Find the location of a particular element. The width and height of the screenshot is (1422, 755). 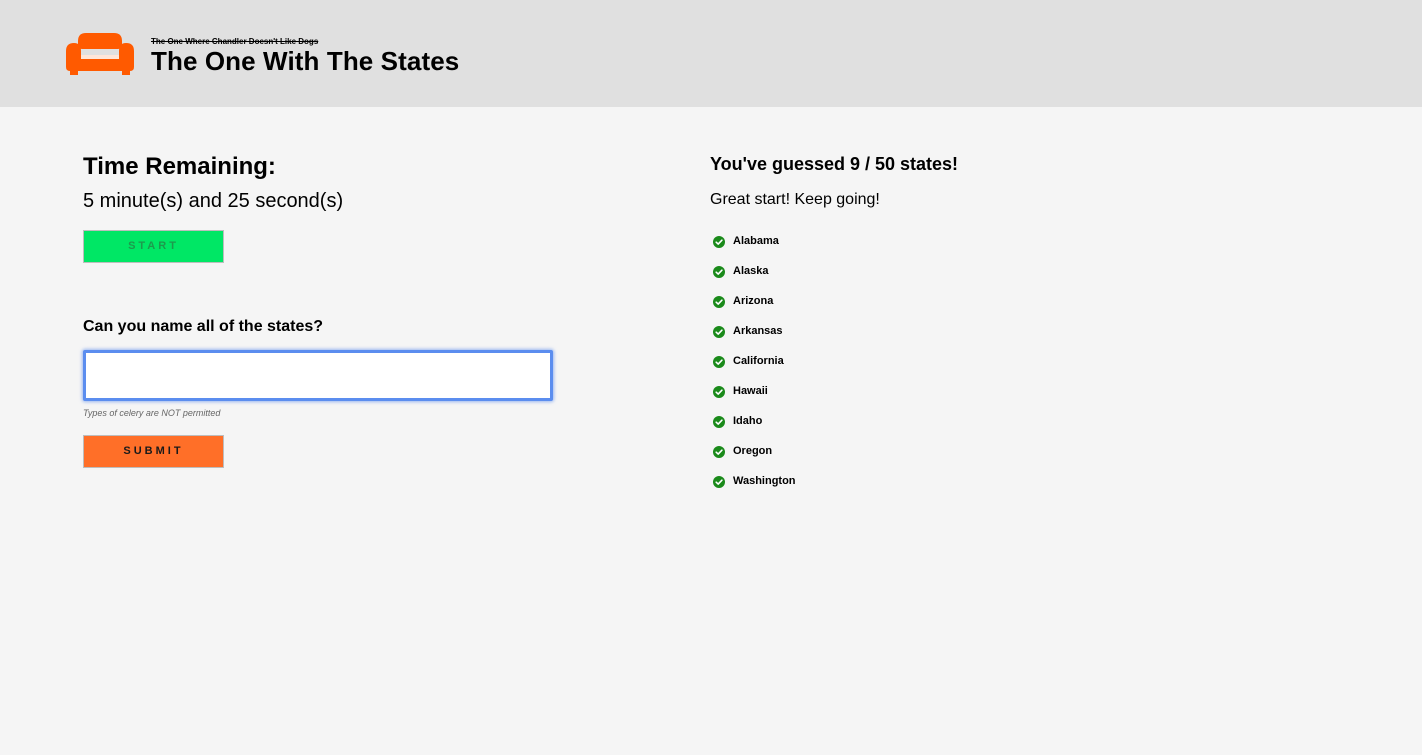

question-label: Can you name all of the states? is located at coordinates (203, 326).